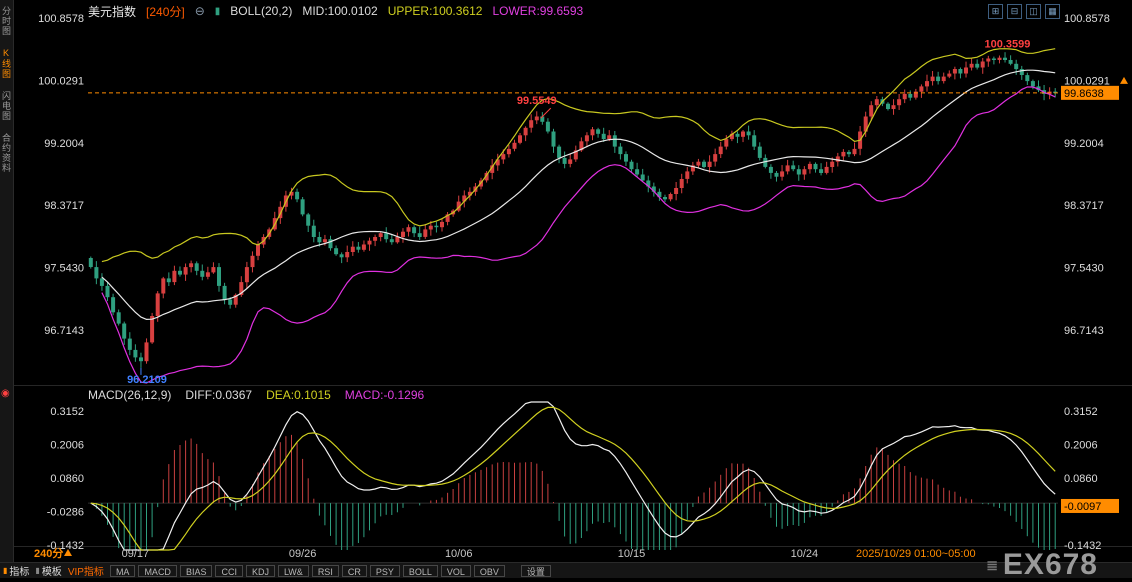 Image resolution: width=1132 pixels, height=582 pixels. I want to click on layout-grid-icon: ▦, so click(1052, 11).